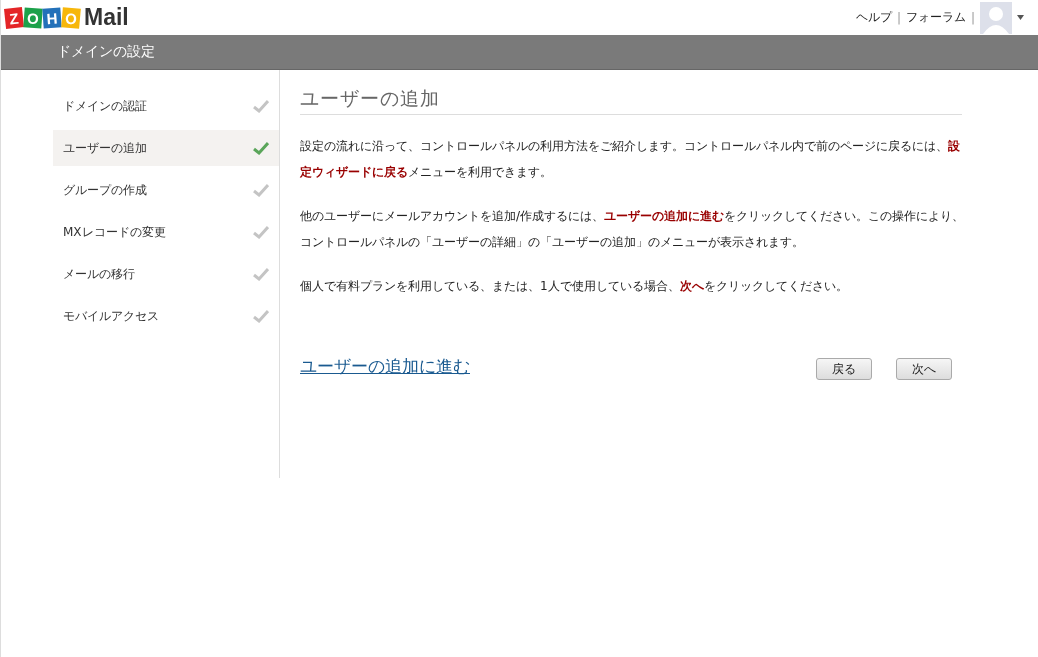  What do you see at coordinates (873, 17) in the screenshot?
I see `top-link: ヘルプ` at bounding box center [873, 17].